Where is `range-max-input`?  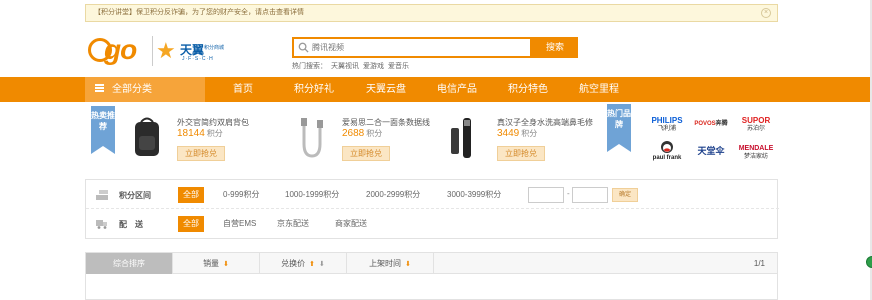 range-max-input is located at coordinates (590, 195).